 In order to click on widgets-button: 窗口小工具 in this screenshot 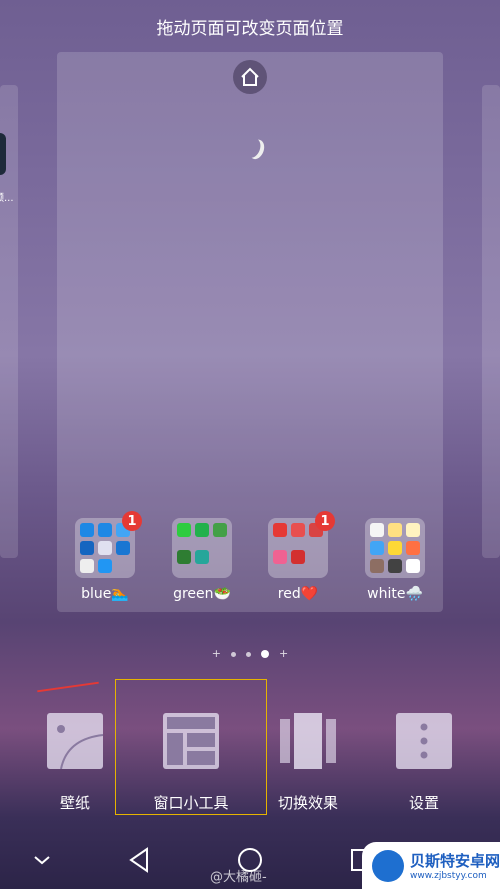, I will do `click(191, 763)`.